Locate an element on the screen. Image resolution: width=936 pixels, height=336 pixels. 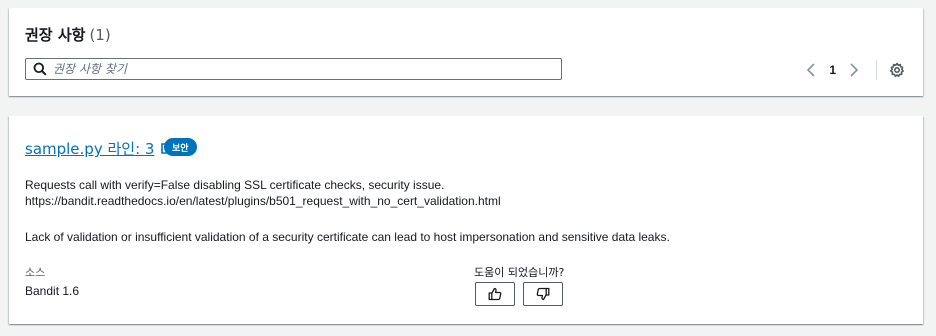
file-link-text: sample.py 라인: 3 is located at coordinates (89, 148).